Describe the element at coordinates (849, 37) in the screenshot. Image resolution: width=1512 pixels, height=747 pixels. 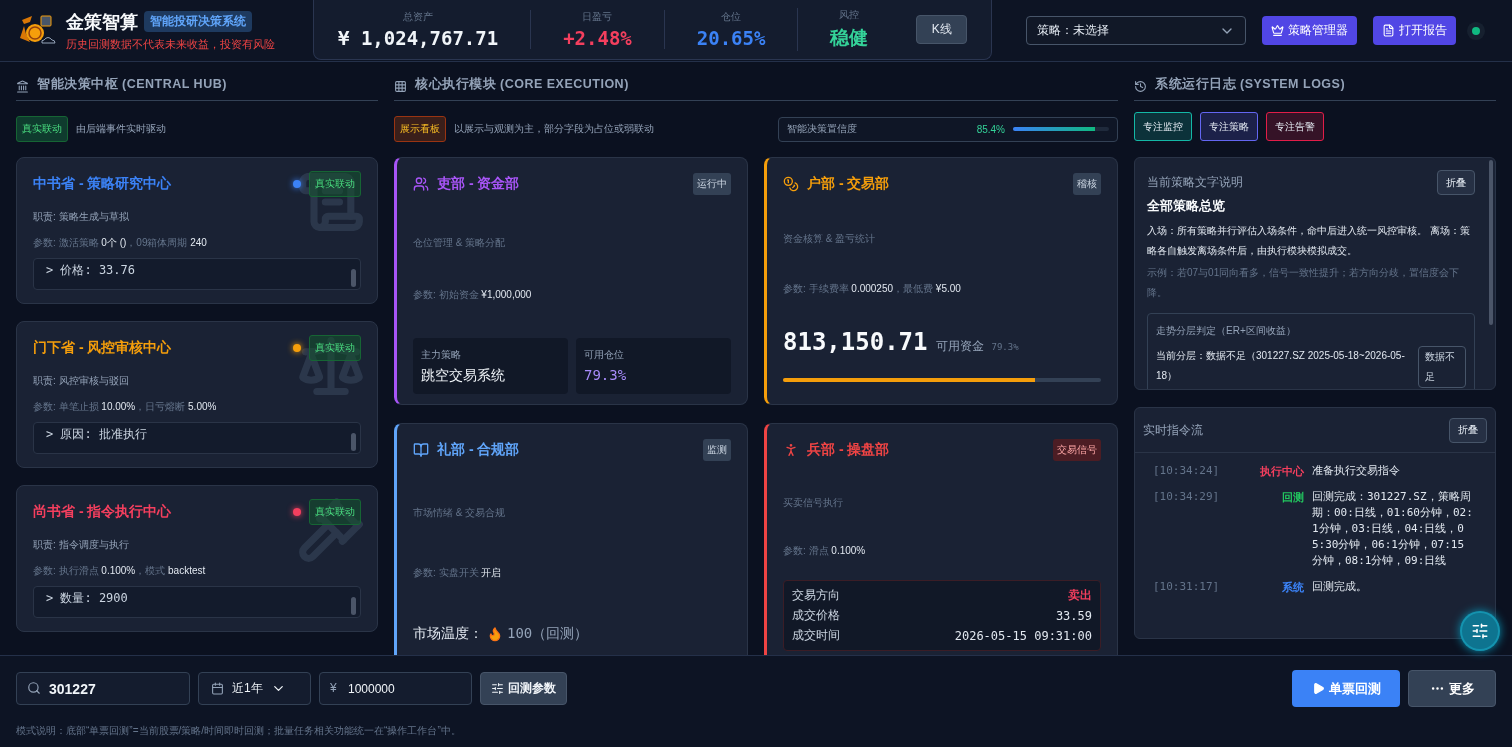
I see `stat-value: 稳健` at that location.